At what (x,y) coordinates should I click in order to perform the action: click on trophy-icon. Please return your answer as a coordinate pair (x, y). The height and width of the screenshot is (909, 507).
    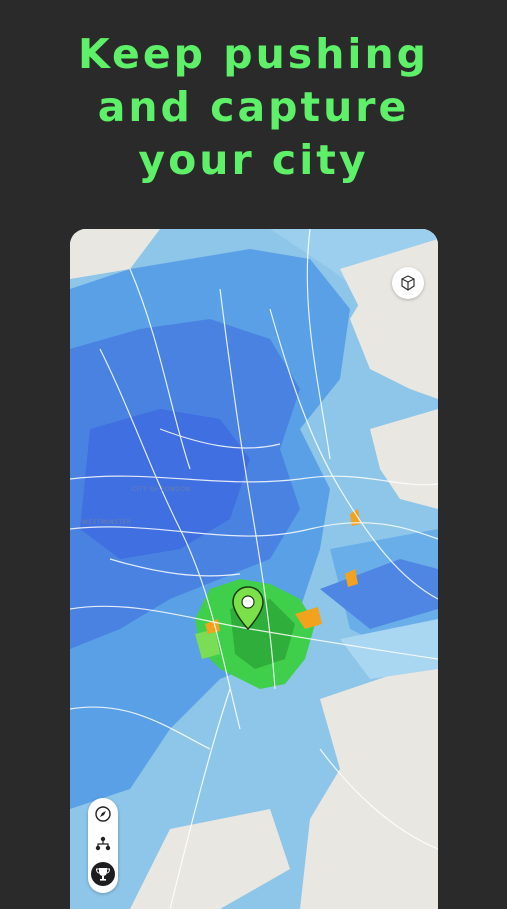
    Looking at the image, I should click on (103, 874).